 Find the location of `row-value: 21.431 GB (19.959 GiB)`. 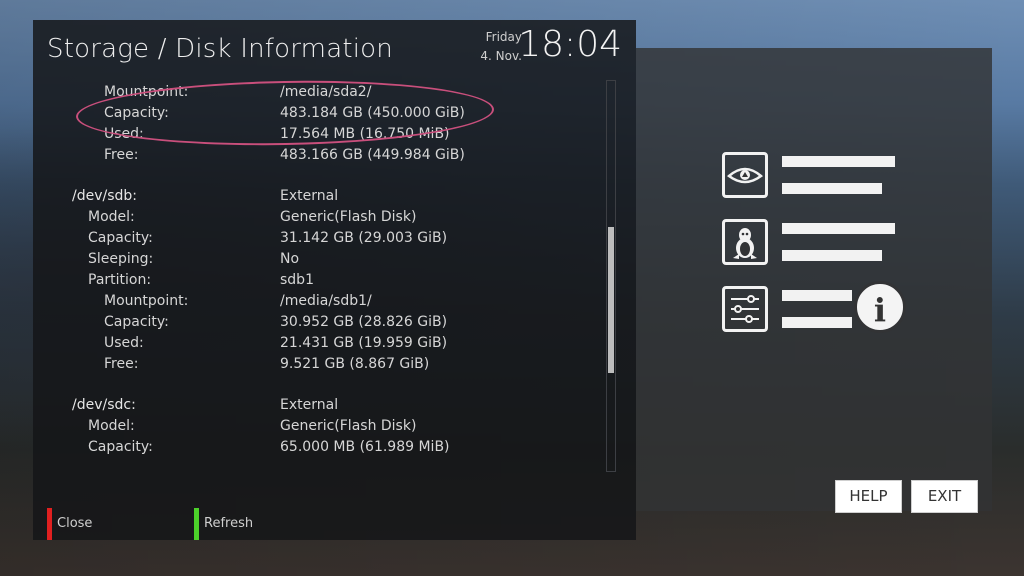

row-value: 21.431 GB (19.959 GiB) is located at coordinates (364, 343).